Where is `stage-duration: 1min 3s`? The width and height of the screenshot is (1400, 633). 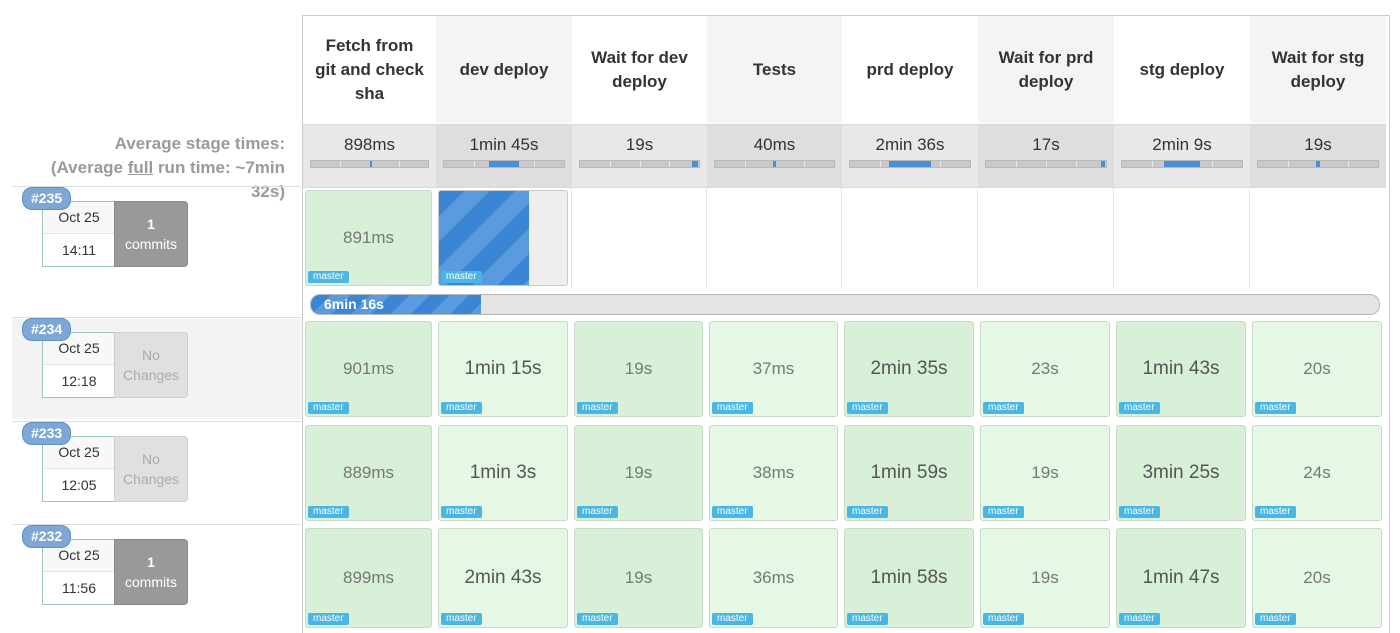 stage-duration: 1min 3s is located at coordinates (503, 472).